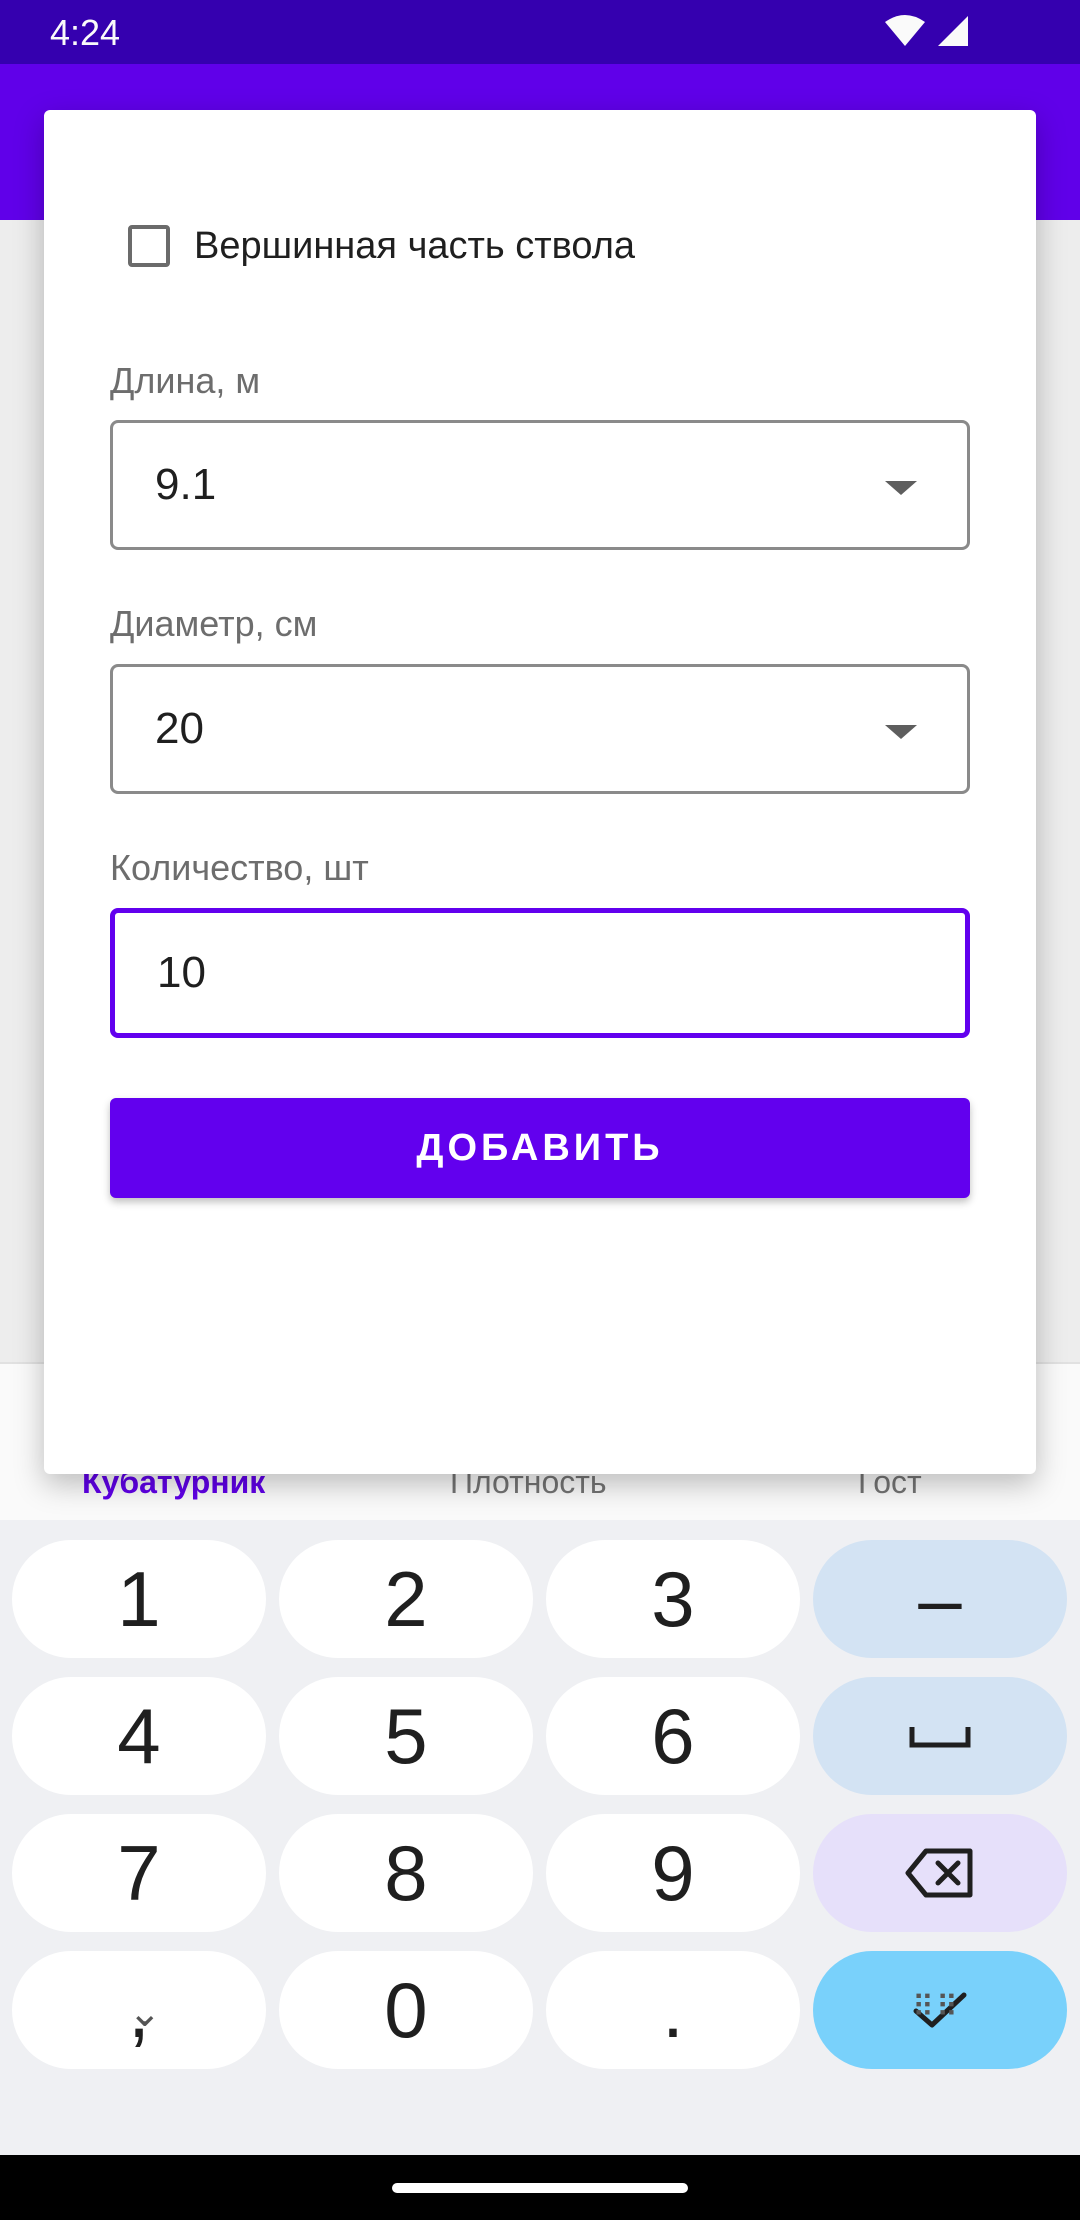  I want to click on top-part-checkbox, so click(149, 246).